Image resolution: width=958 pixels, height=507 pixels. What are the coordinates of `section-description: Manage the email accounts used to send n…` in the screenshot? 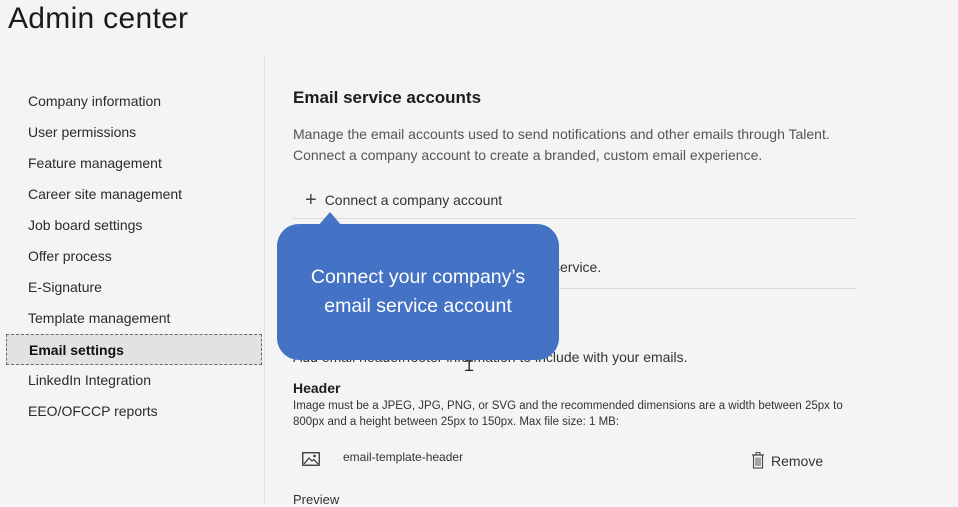 It's located at (573, 145).